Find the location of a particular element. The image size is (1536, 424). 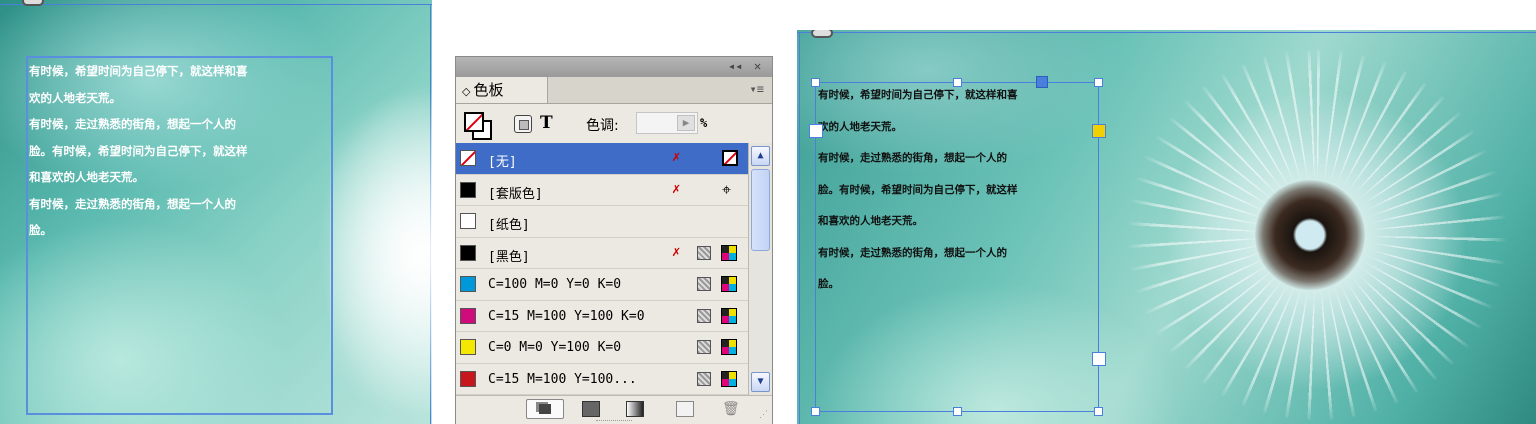

formatting-container-icon is located at coordinates (523, 124).